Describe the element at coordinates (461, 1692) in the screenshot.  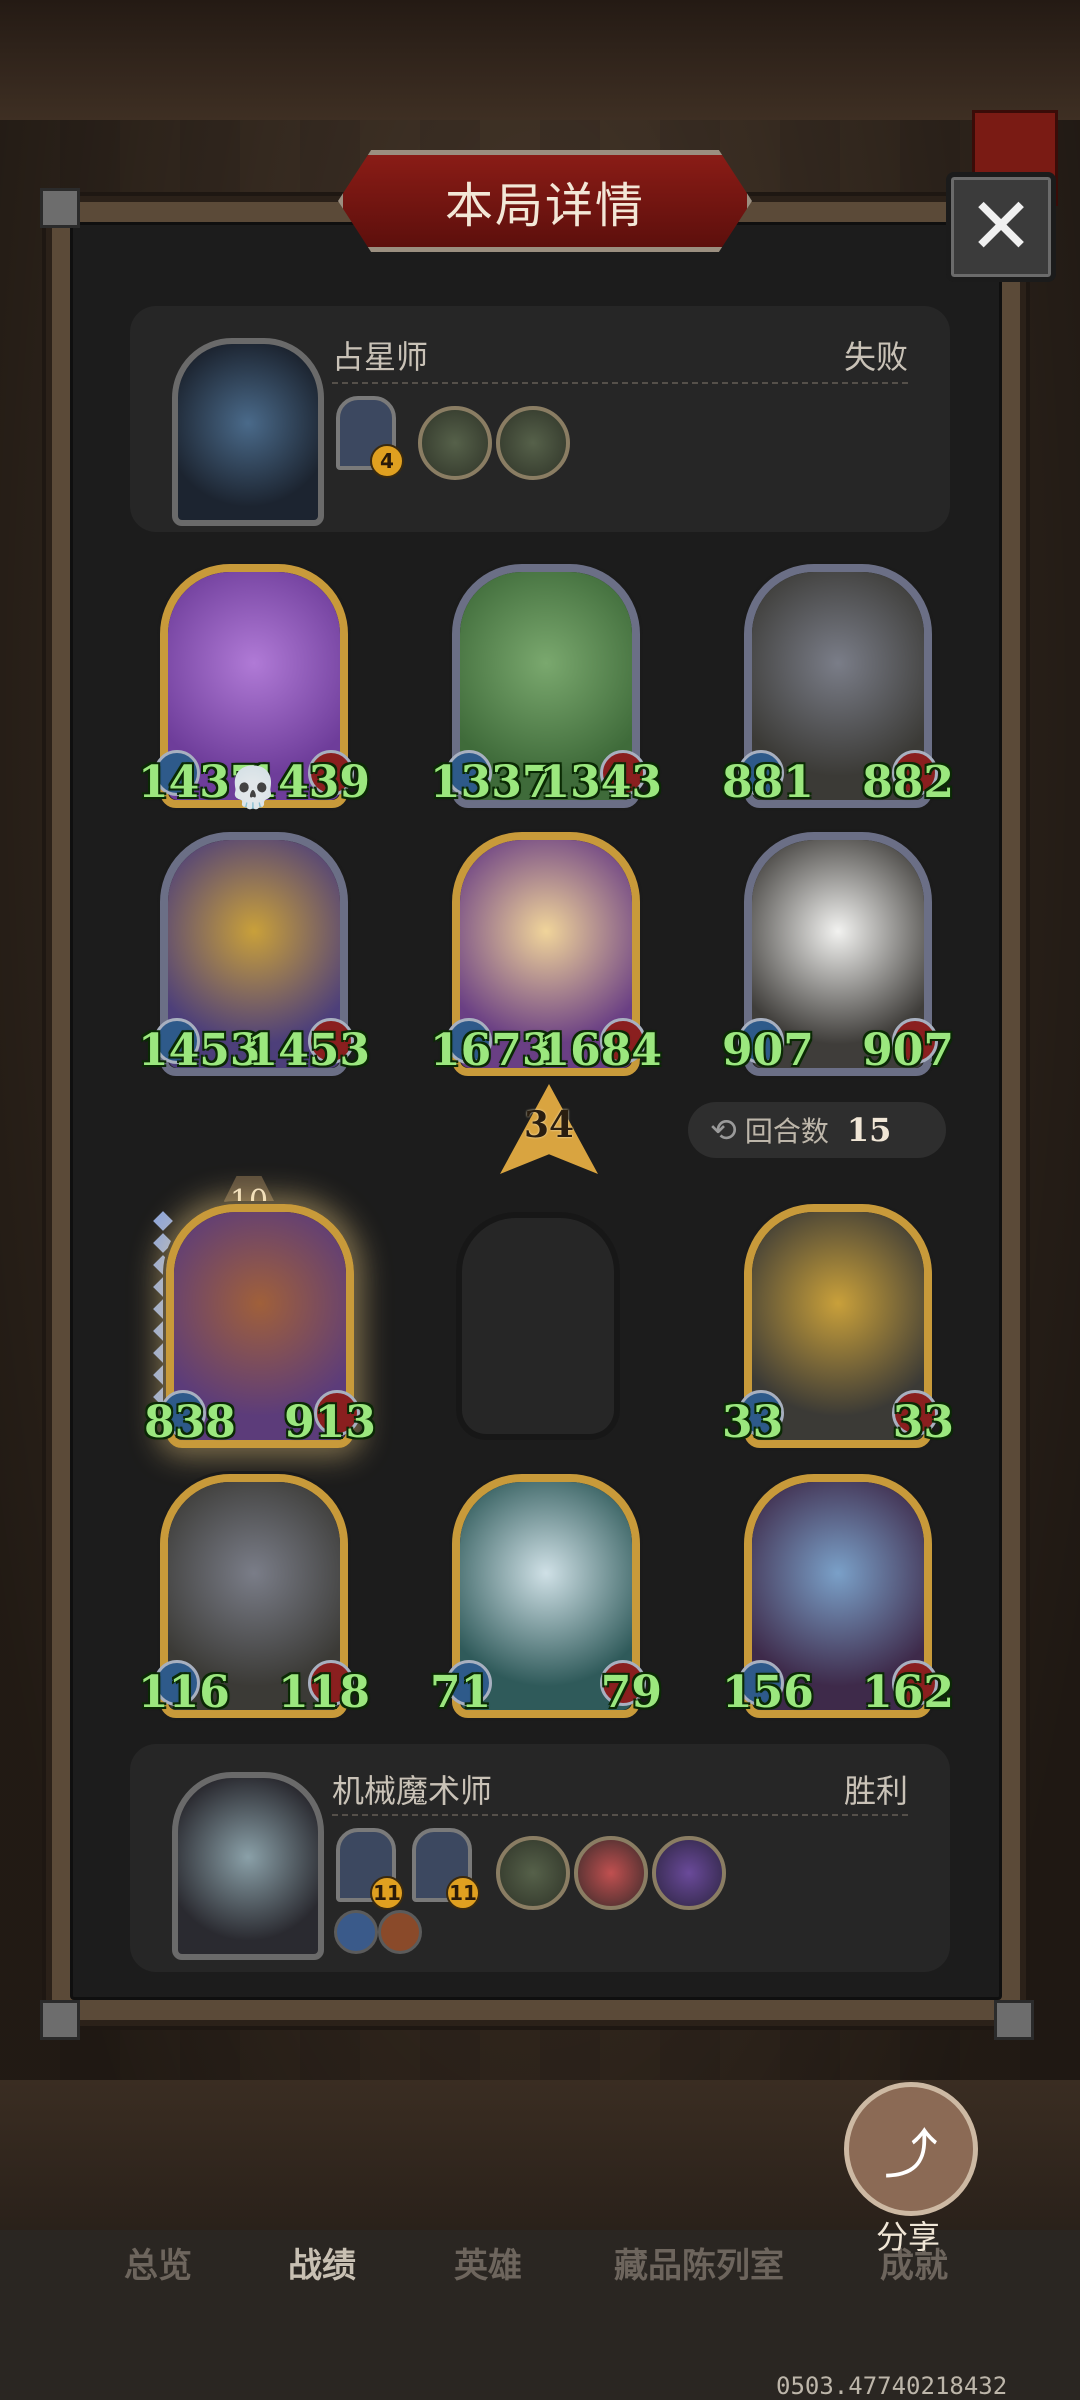
I see `attack-value: 71` at that location.